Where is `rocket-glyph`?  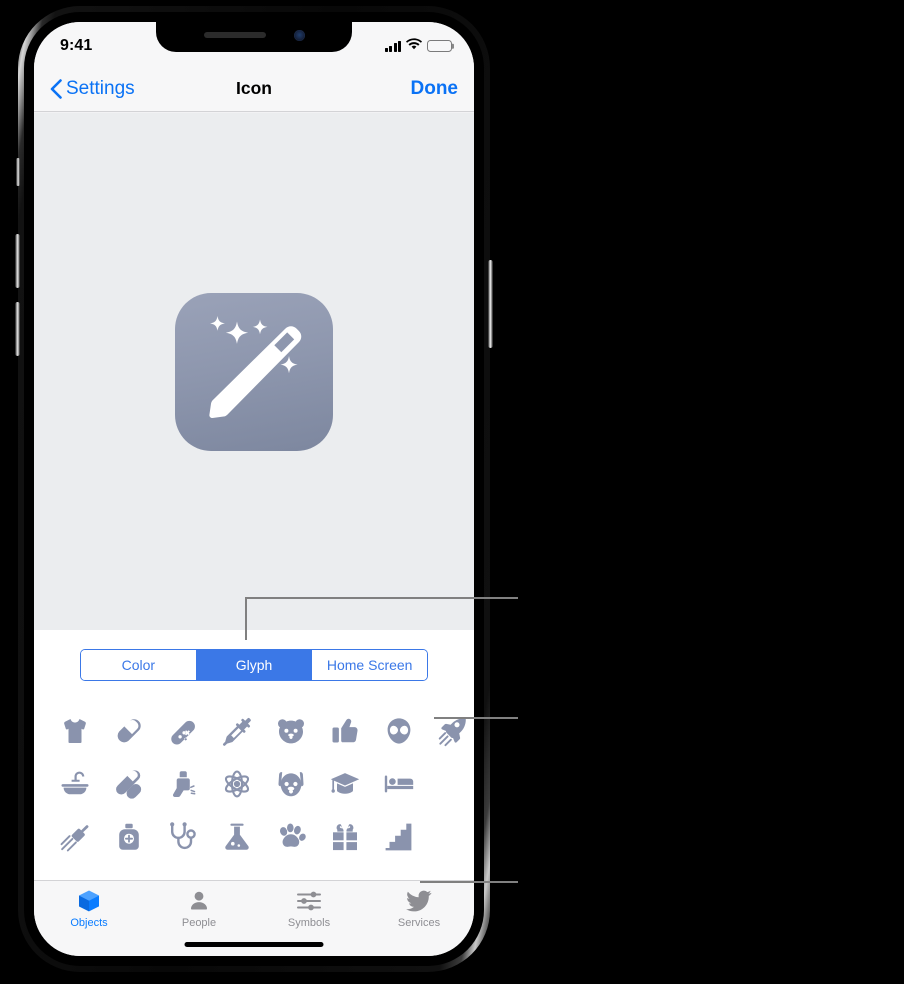
rocket-glyph is located at coordinates (450, 730).